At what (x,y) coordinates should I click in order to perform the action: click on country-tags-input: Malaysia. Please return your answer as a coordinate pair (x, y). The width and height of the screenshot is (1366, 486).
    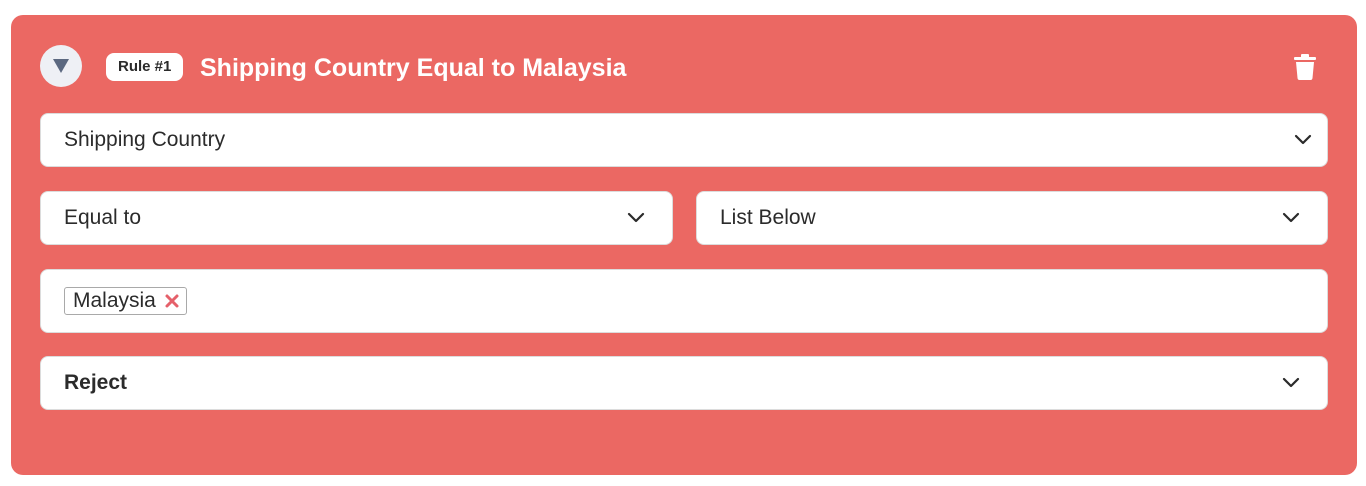
    Looking at the image, I should click on (684, 301).